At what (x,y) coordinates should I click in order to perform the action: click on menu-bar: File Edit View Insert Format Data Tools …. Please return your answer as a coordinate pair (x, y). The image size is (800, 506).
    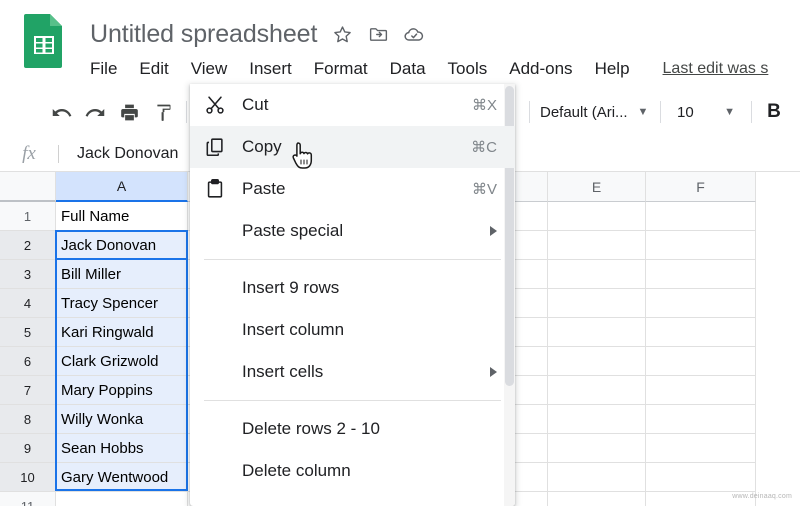
    Looking at the image, I should click on (429, 69).